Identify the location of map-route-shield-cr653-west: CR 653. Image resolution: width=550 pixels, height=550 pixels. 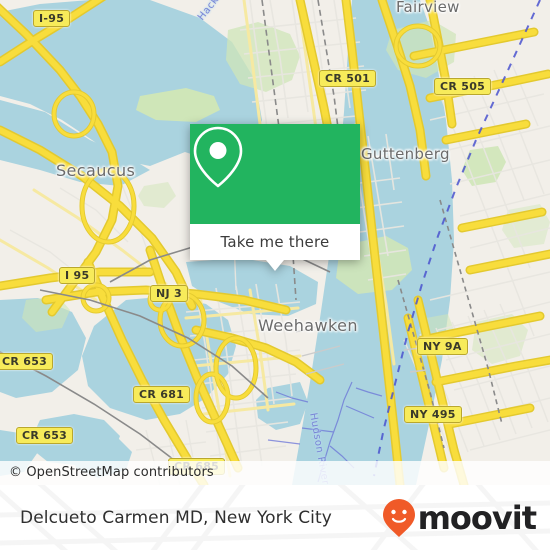
(27, 361).